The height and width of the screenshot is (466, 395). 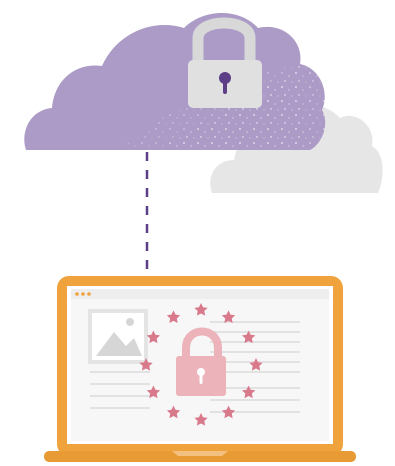 I want to click on screen-image-placeholder-icon, so click(x=118, y=336).